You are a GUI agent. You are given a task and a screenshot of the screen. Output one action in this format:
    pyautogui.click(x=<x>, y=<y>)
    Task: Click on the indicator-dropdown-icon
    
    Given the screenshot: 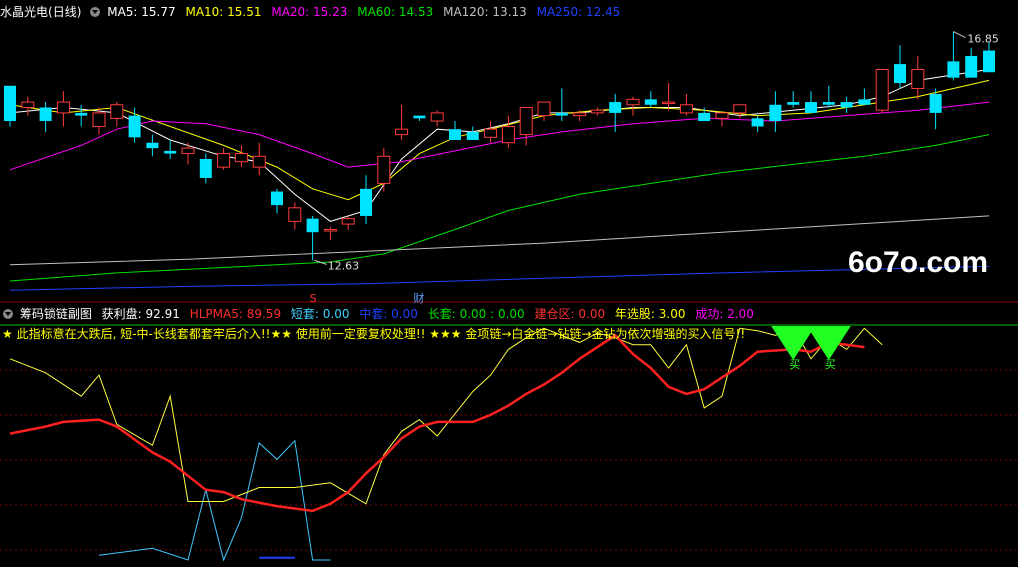 What is the action you would take?
    pyautogui.click(x=95, y=11)
    